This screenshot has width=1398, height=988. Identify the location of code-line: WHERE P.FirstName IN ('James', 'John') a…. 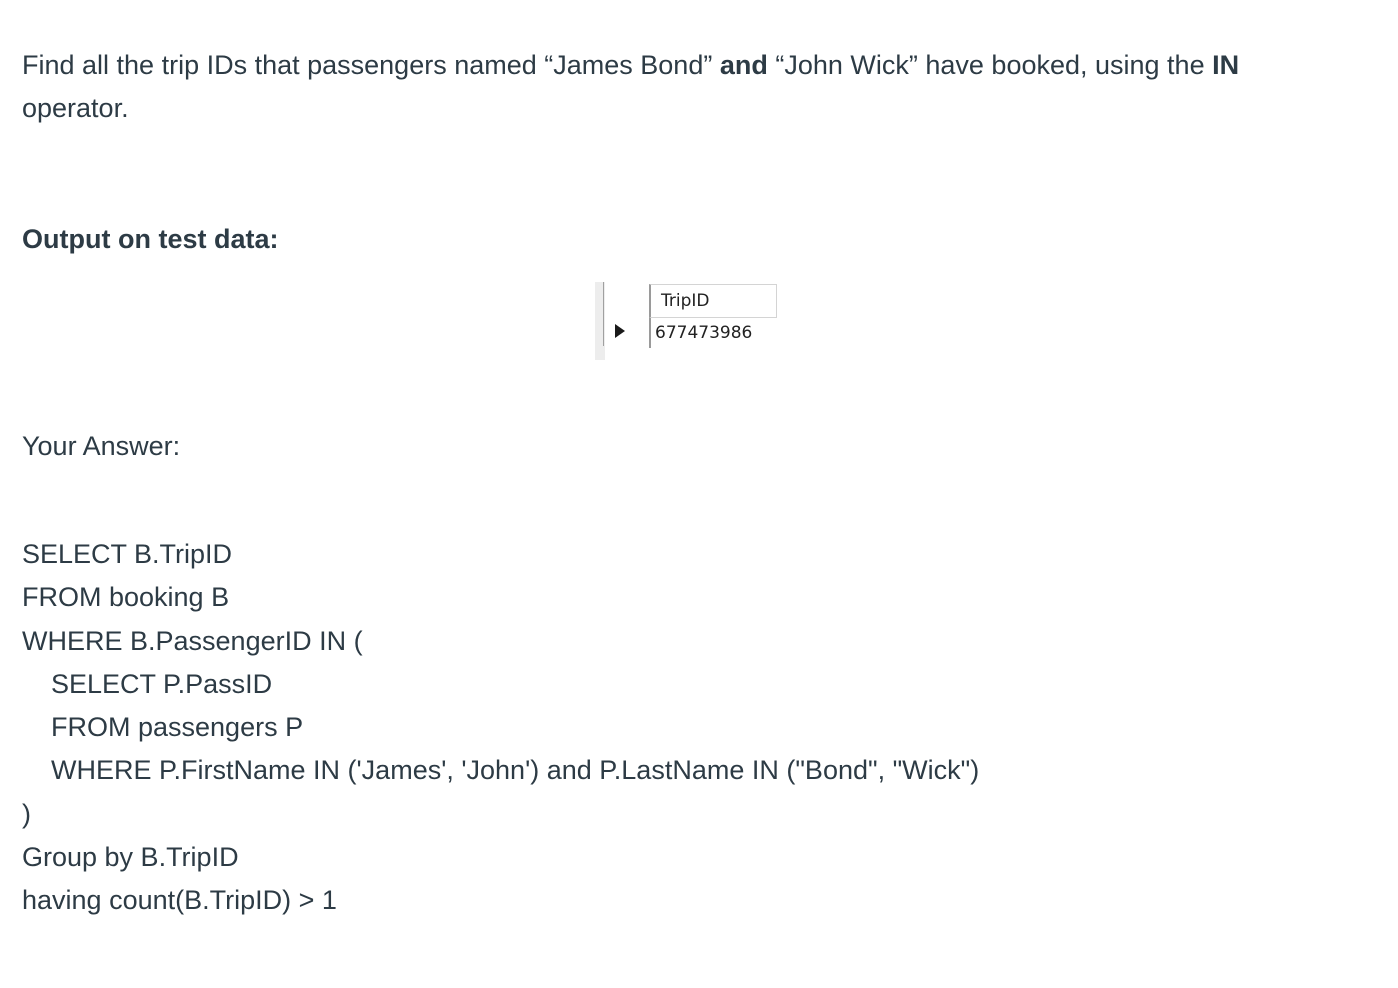
(515, 770).